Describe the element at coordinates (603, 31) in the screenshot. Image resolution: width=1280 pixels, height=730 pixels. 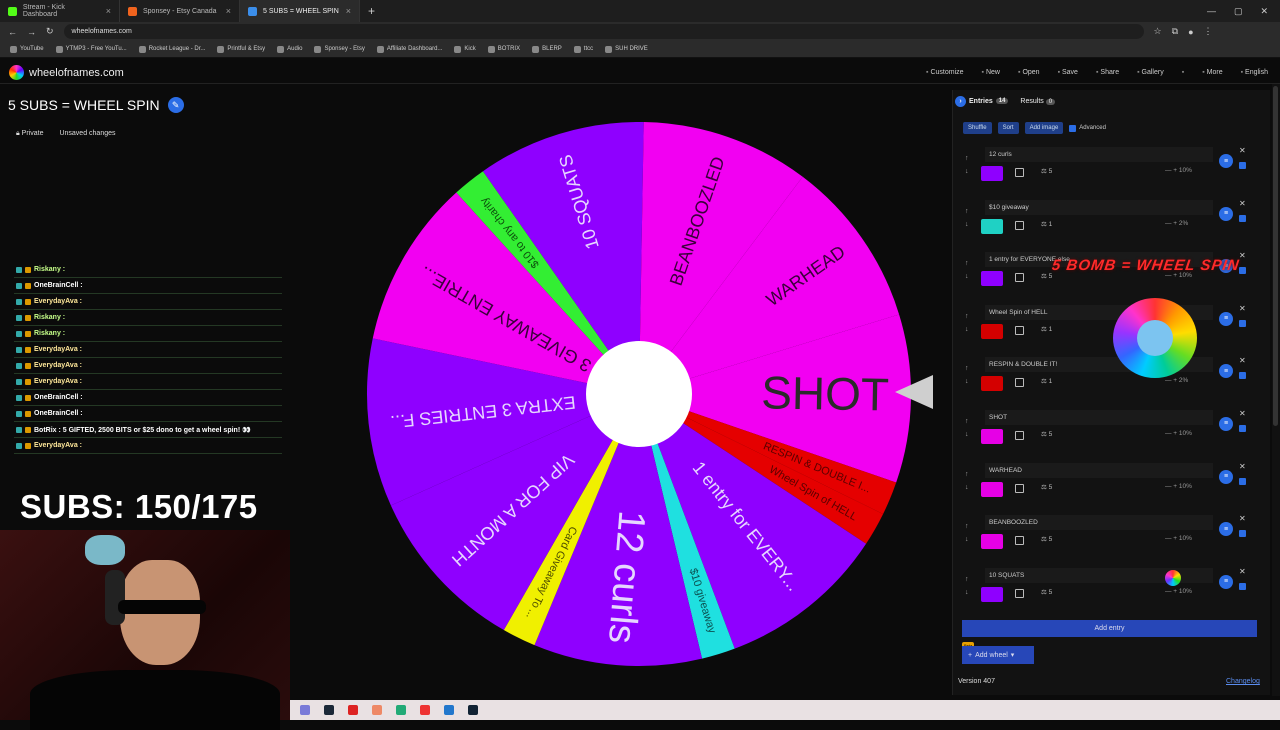
I see `url-field: wheelofnames.com` at that location.